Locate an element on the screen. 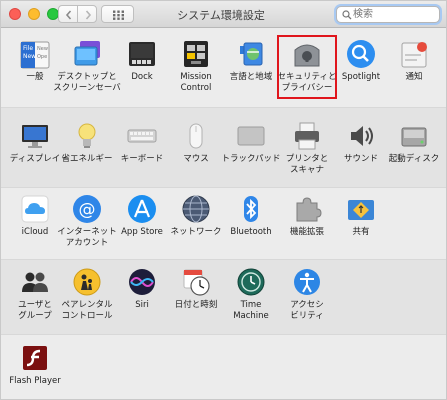 The height and width of the screenshot is (400, 447). mission-control-icon is located at coordinates (196, 54).